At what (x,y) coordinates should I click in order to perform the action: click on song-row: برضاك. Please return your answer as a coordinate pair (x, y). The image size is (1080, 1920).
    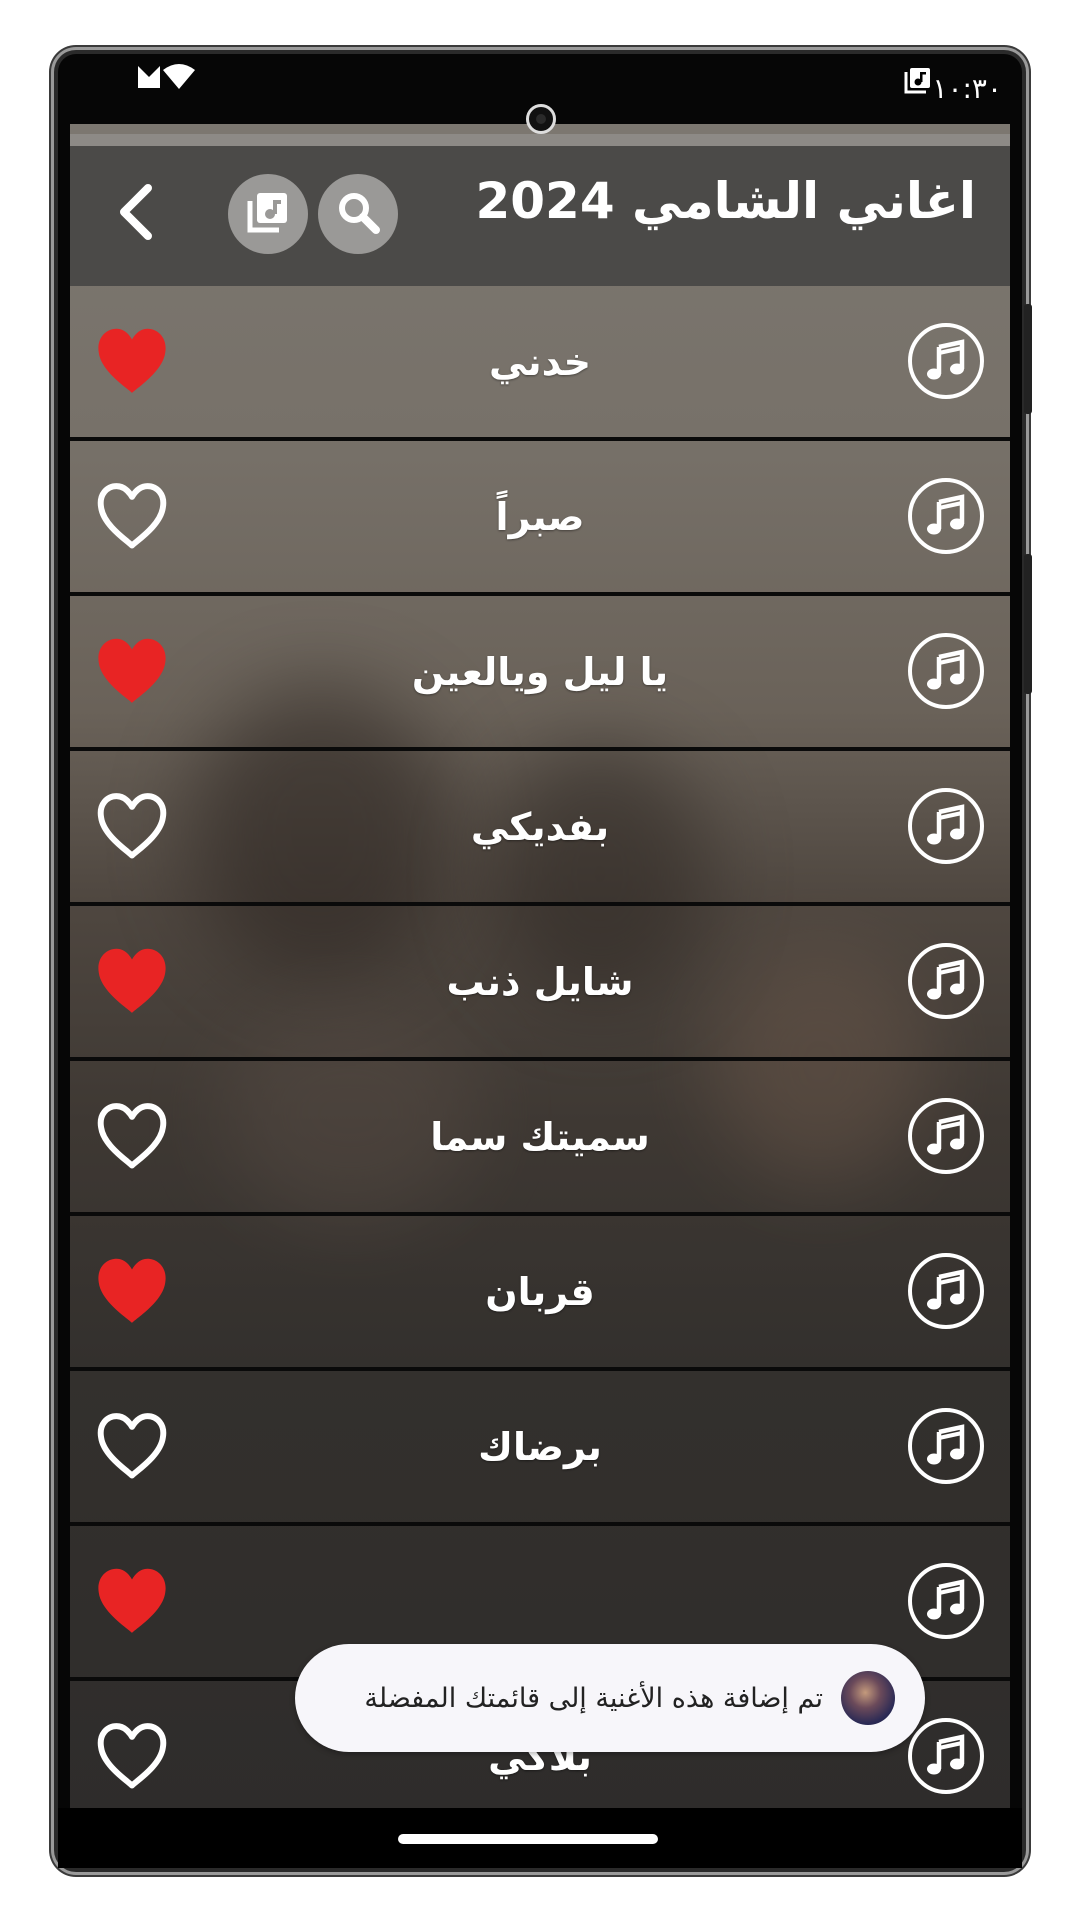
    Looking at the image, I should click on (540, 1448).